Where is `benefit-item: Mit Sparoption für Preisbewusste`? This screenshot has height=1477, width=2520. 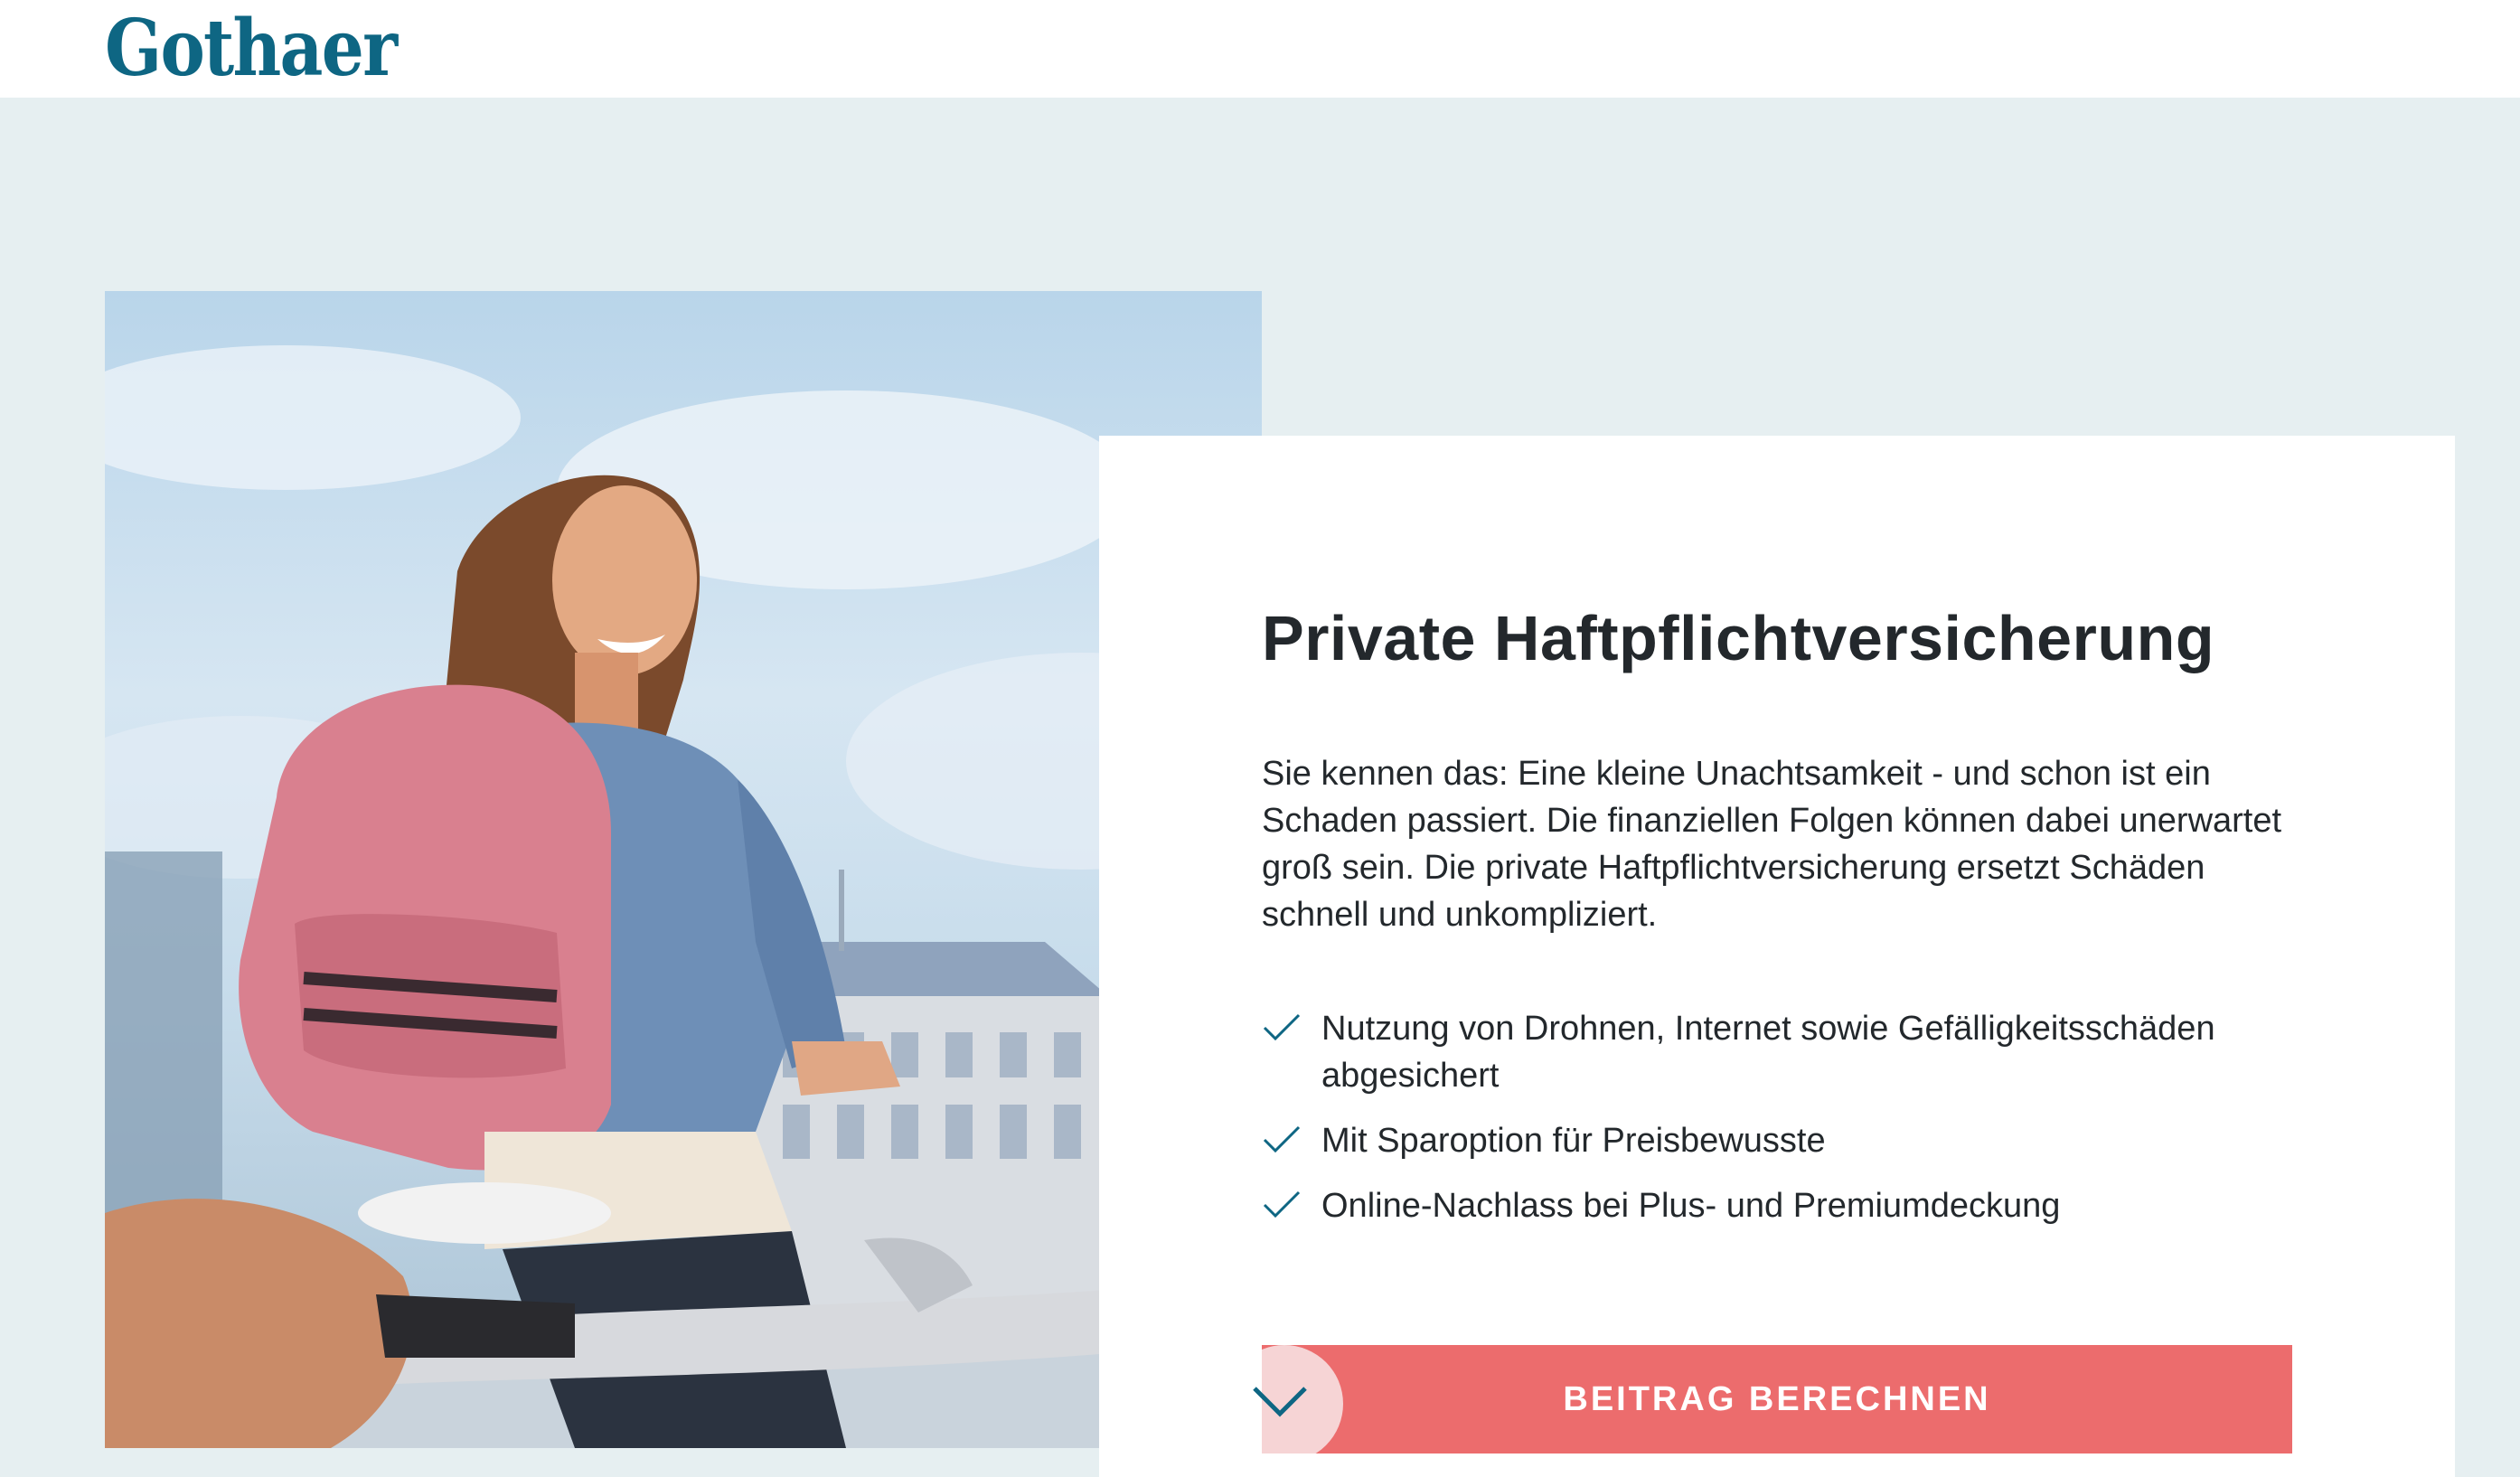
benefit-item: Mit Sparoption für Preisbewusste is located at coordinates (1777, 1140).